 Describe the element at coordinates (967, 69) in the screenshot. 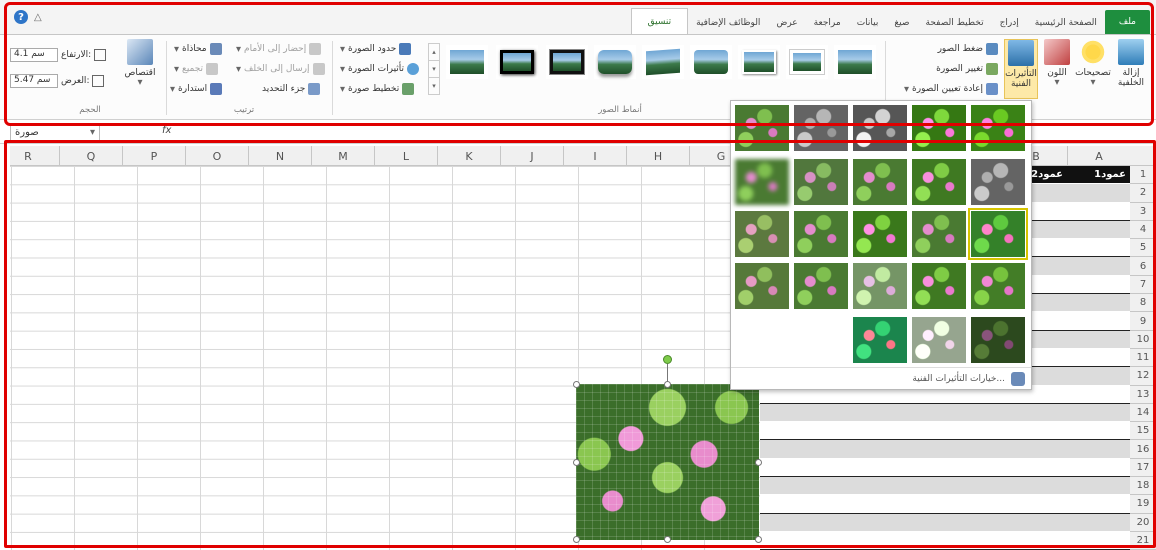

I see `change-picture-button: تغيير الصورة` at that location.